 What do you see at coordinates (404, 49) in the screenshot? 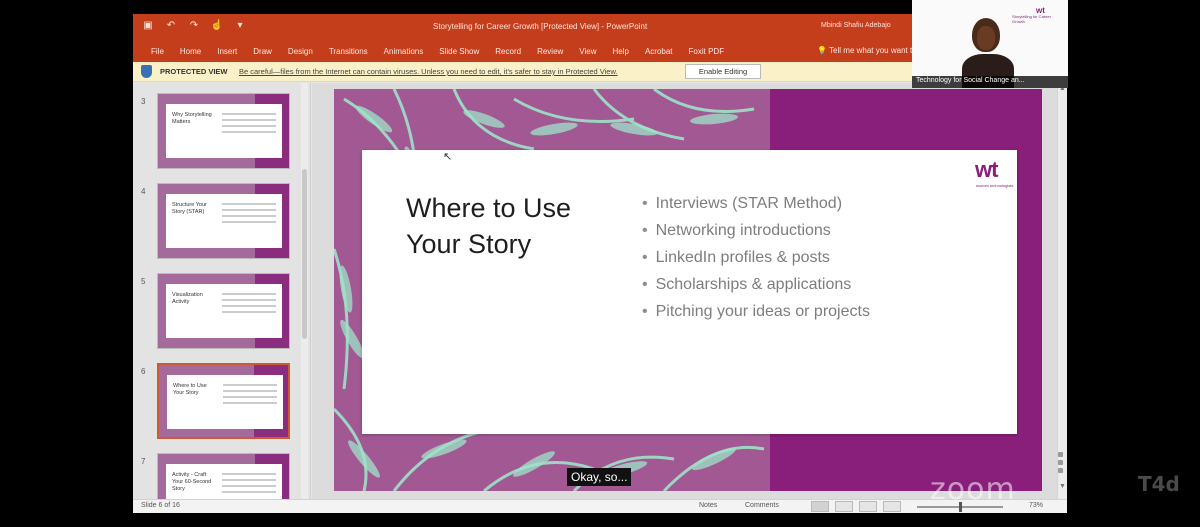
I see `menu-tab-animations: Animations` at bounding box center [404, 49].